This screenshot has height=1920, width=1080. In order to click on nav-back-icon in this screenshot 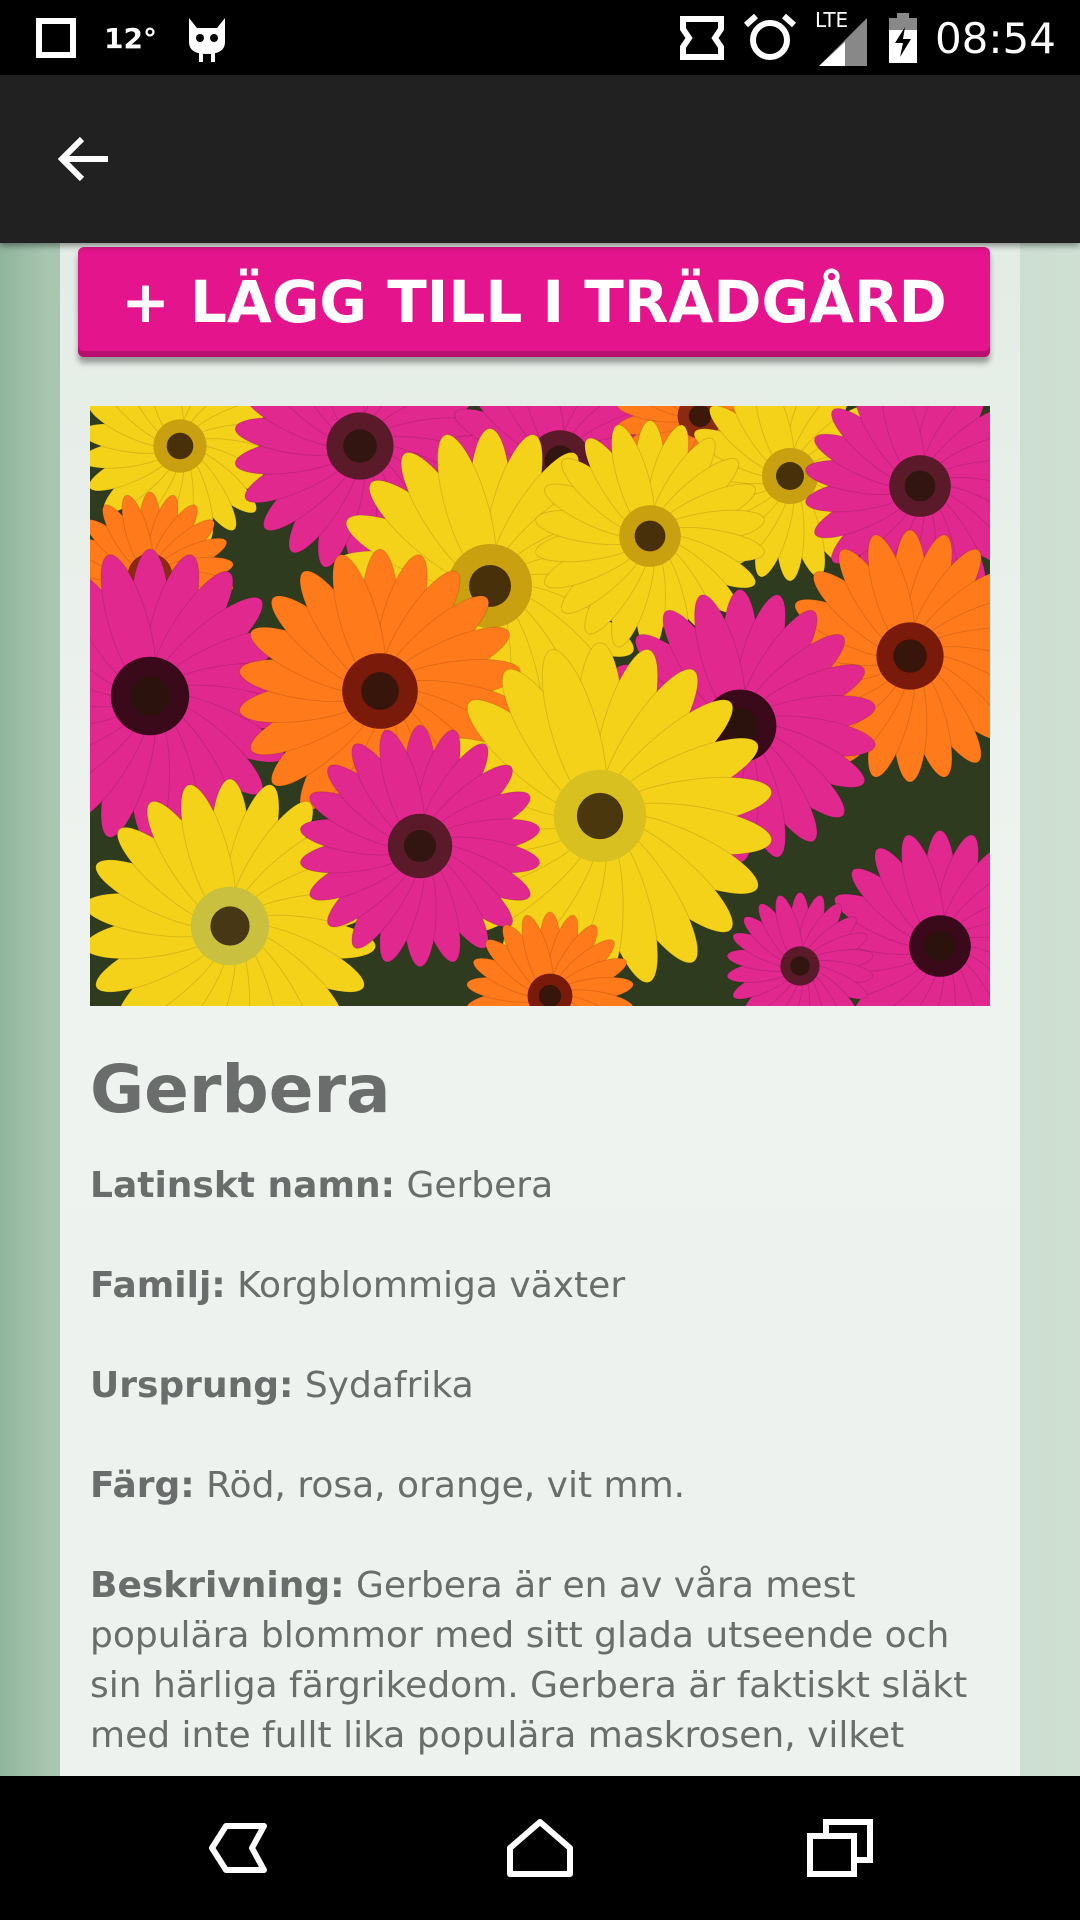, I will do `click(240, 1848)`.